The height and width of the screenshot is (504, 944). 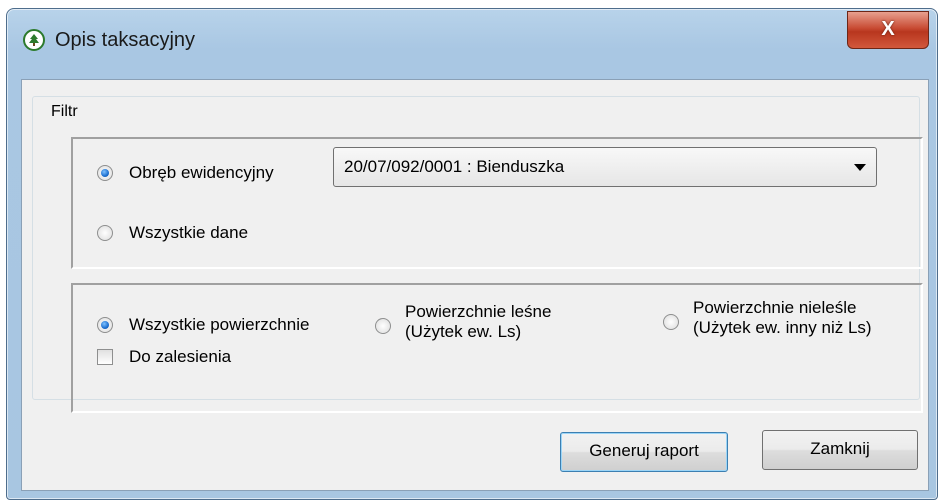 I want to click on obreb-select-value: 20/07/092/0001 : Bienduszka, so click(x=454, y=166).